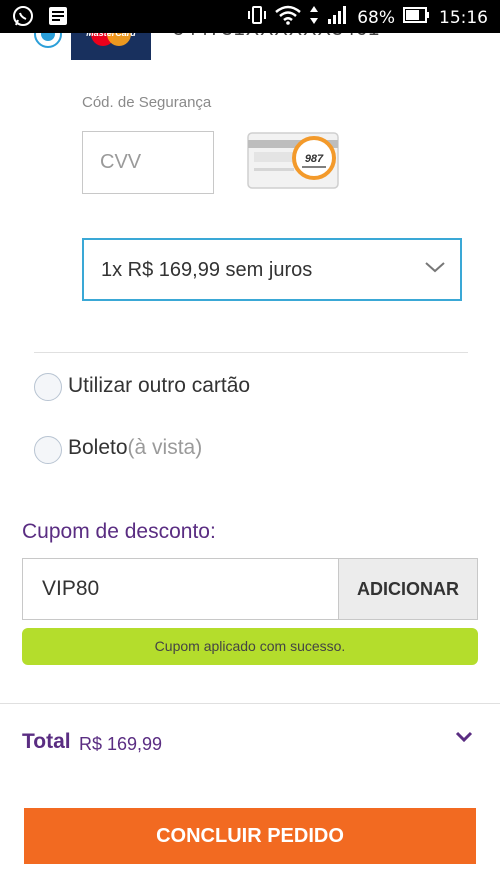  I want to click on cvv-card-illustration: 987, so click(293, 161).